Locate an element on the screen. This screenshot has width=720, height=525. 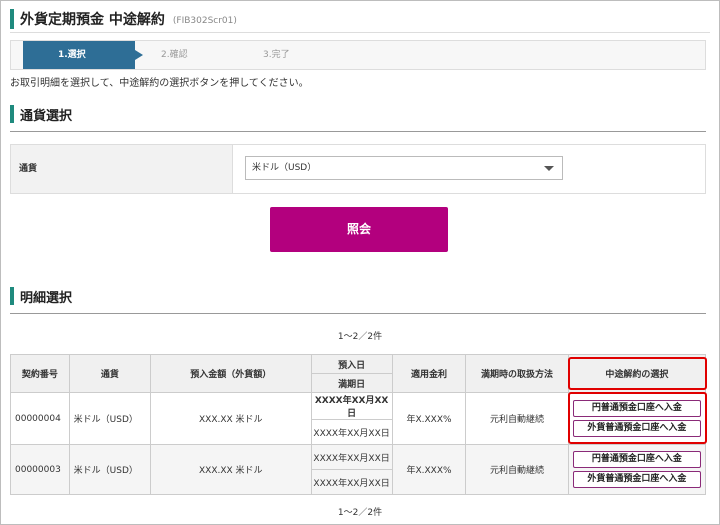
currency-section-heading: 通貨選択 is located at coordinates (41, 114).